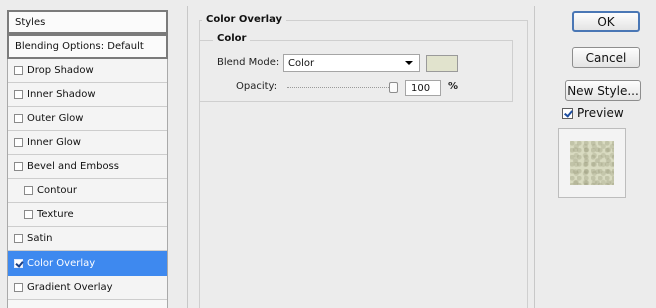 Image resolution: width=656 pixels, height=308 pixels. Describe the element at coordinates (54, 142) in the screenshot. I see `style-item-label: Inner Glow` at that location.